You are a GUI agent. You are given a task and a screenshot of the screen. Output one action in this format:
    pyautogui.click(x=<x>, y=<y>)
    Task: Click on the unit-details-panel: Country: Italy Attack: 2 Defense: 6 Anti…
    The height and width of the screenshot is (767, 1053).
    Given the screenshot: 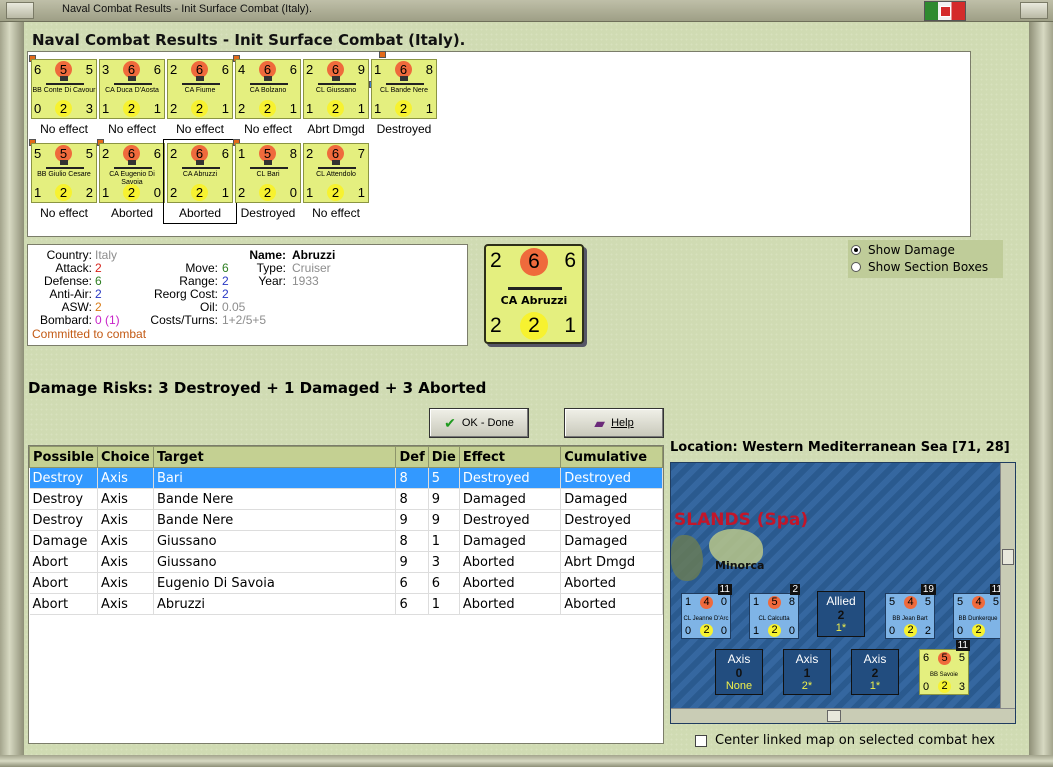 What is the action you would take?
    pyautogui.click(x=247, y=295)
    